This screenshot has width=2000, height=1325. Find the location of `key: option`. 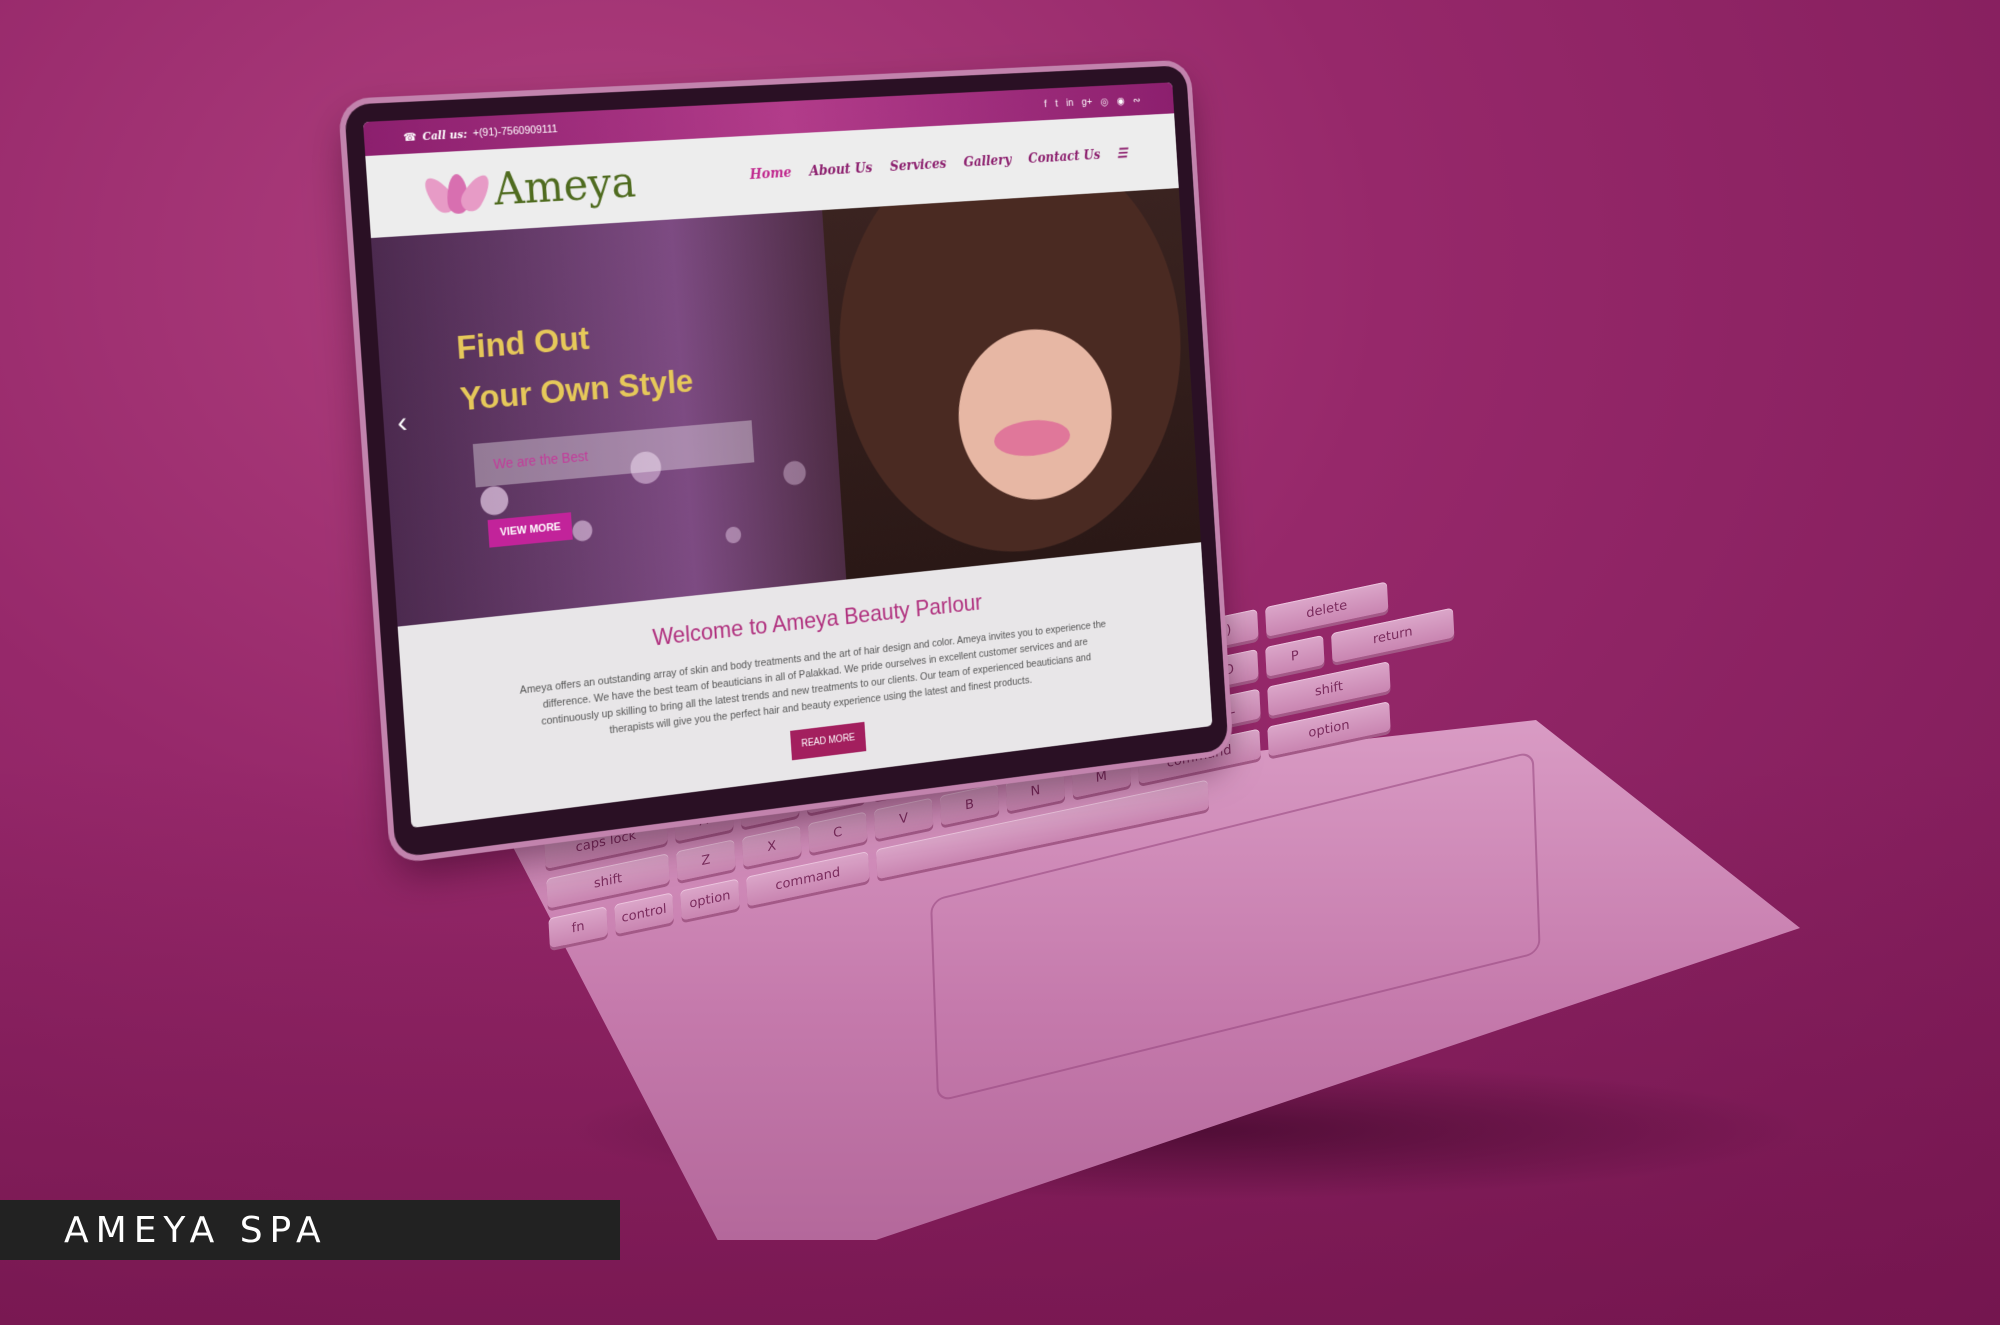

key: option is located at coordinates (710, 899).